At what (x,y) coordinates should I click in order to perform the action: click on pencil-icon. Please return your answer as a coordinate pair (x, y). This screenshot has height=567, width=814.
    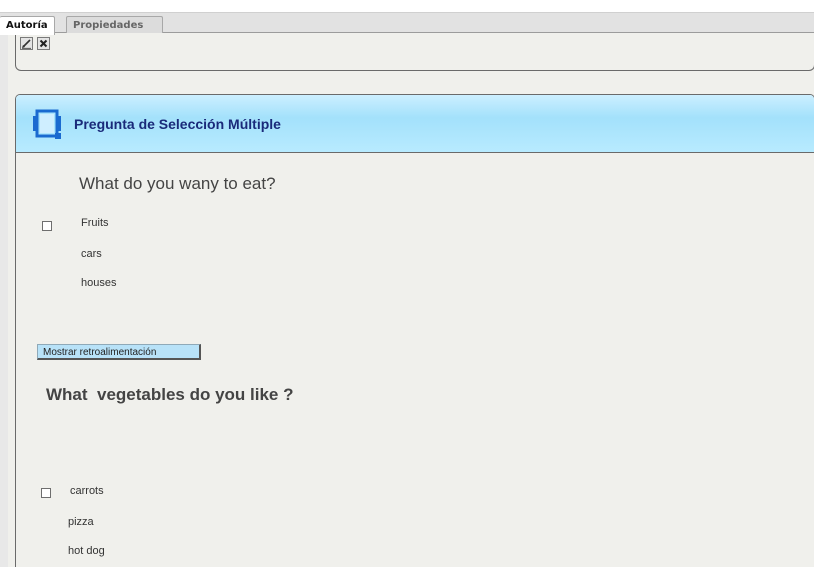
    Looking at the image, I should click on (26, 44).